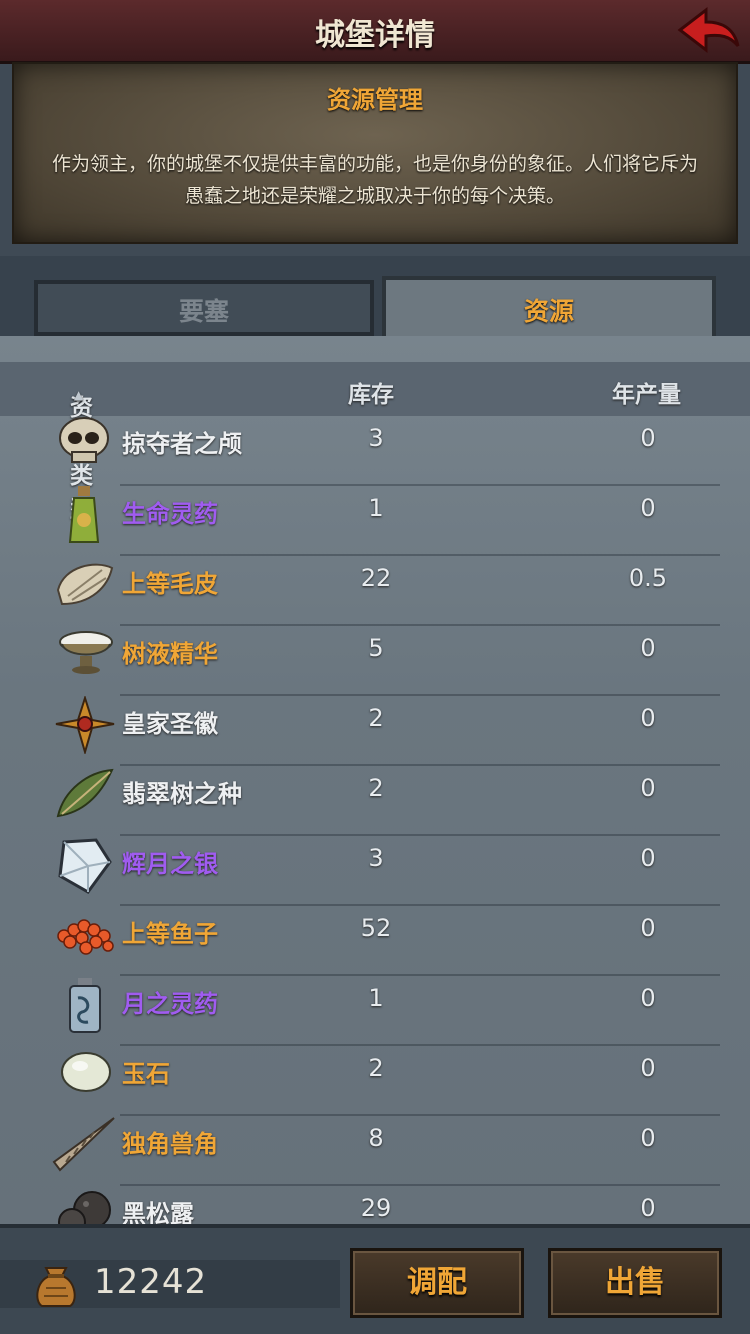 The width and height of the screenshot is (750, 1334). What do you see at coordinates (85, 1144) in the screenshot?
I see `unicorn-horn-icon` at bounding box center [85, 1144].